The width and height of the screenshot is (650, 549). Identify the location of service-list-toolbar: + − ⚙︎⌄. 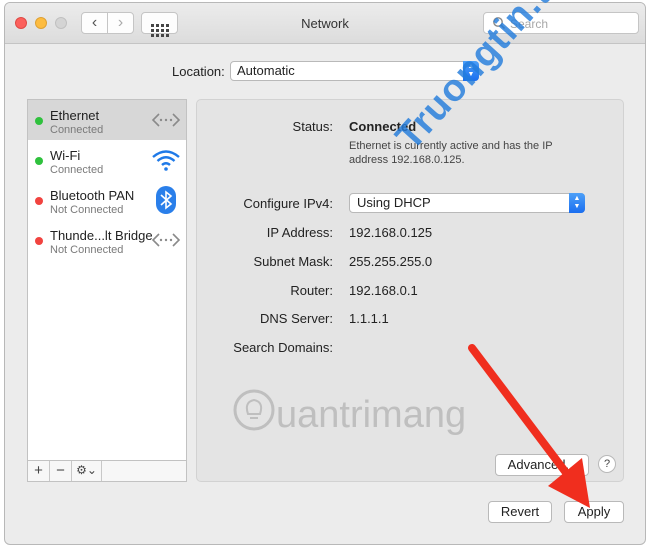
(107, 471).